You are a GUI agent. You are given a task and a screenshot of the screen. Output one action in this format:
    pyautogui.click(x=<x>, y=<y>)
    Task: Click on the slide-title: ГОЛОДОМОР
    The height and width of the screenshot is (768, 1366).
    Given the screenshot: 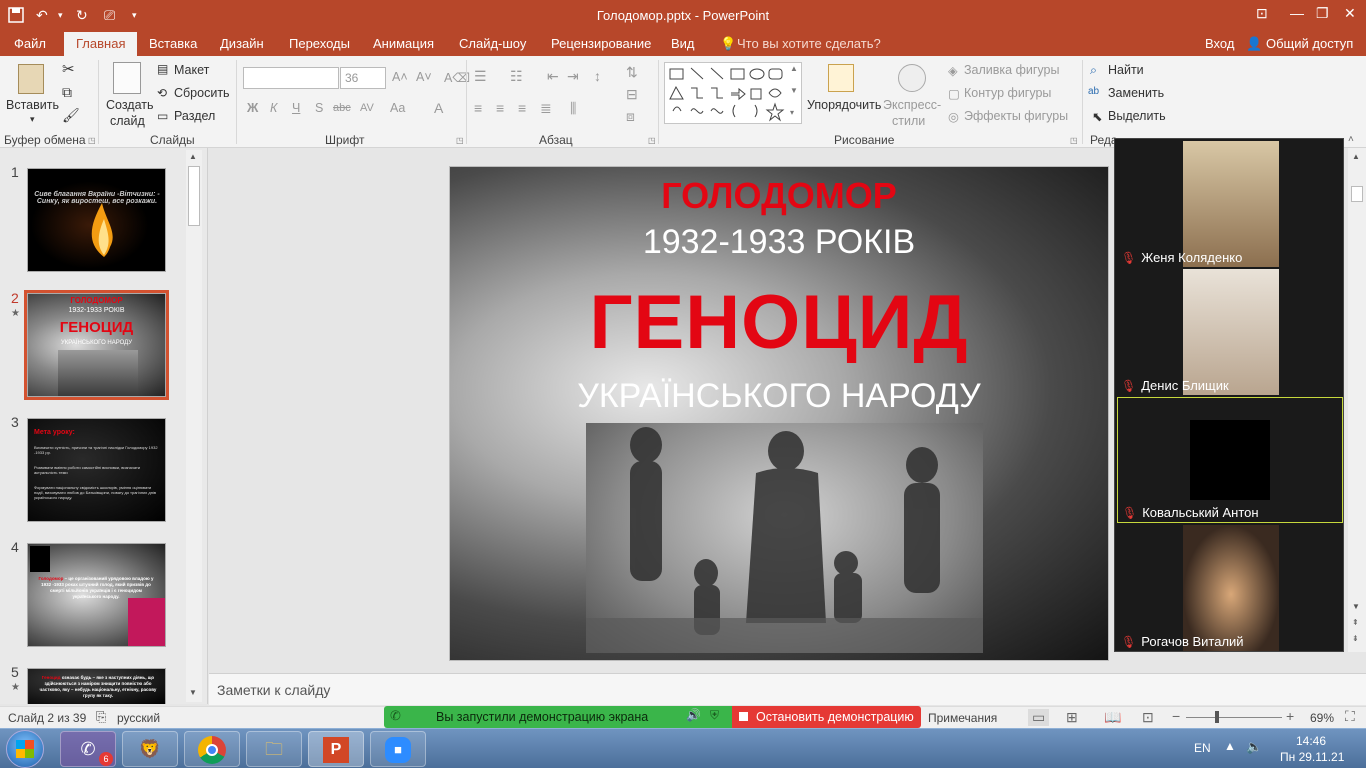 What is the action you would take?
    pyautogui.click(x=779, y=196)
    